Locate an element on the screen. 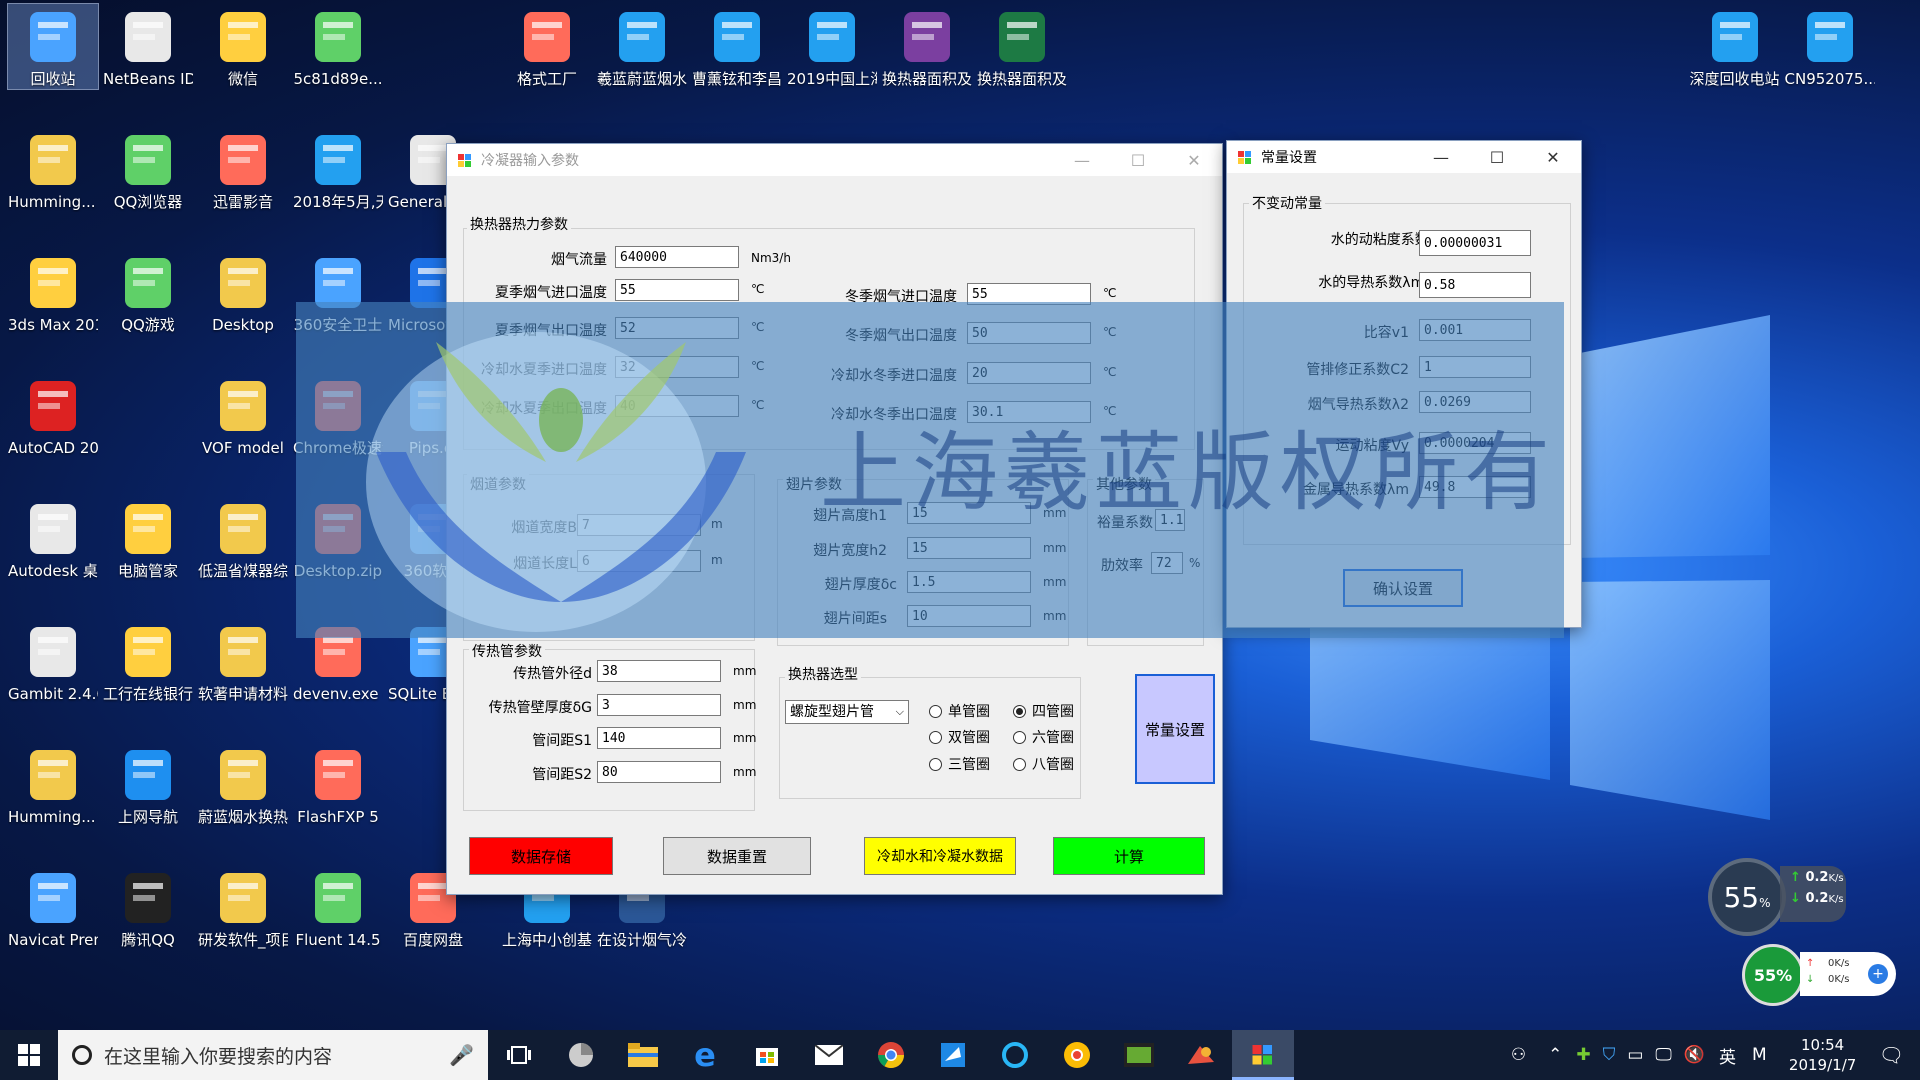 The width and height of the screenshot is (1920, 1080). margin-coef-input: 1.1 is located at coordinates (1170, 520).